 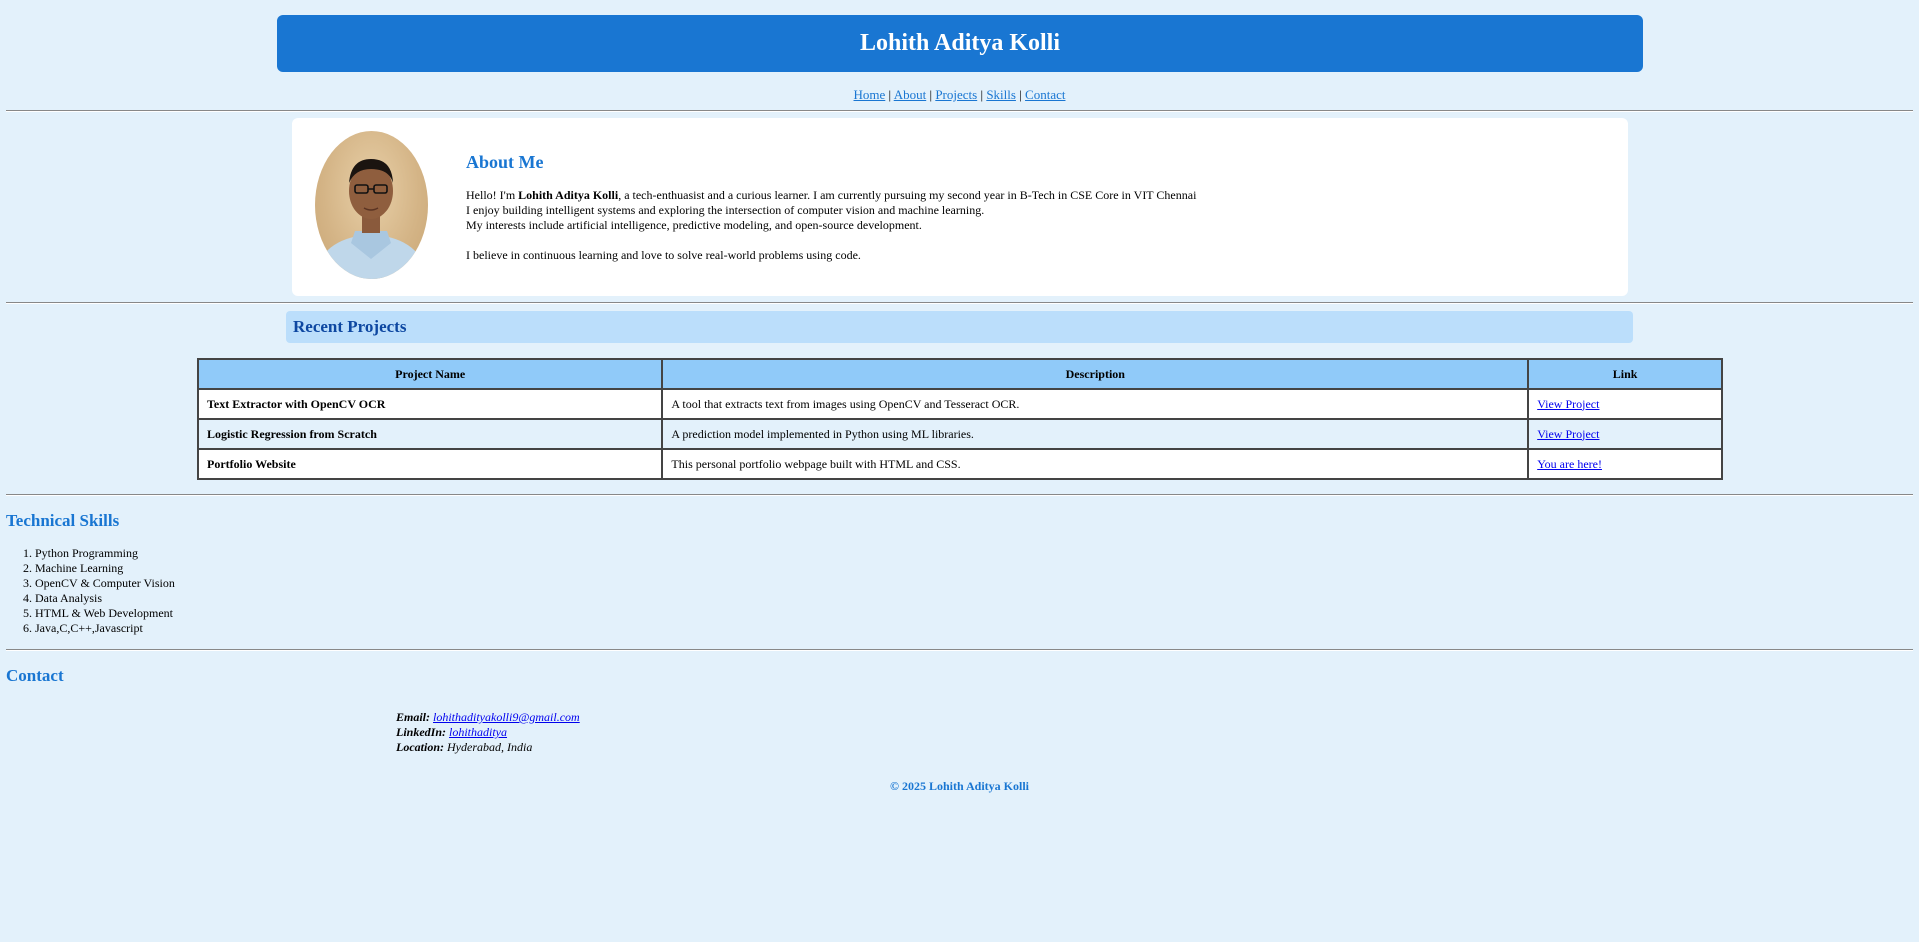 I want to click on site-header: Lohith Aditya Kolli, so click(x=960, y=43).